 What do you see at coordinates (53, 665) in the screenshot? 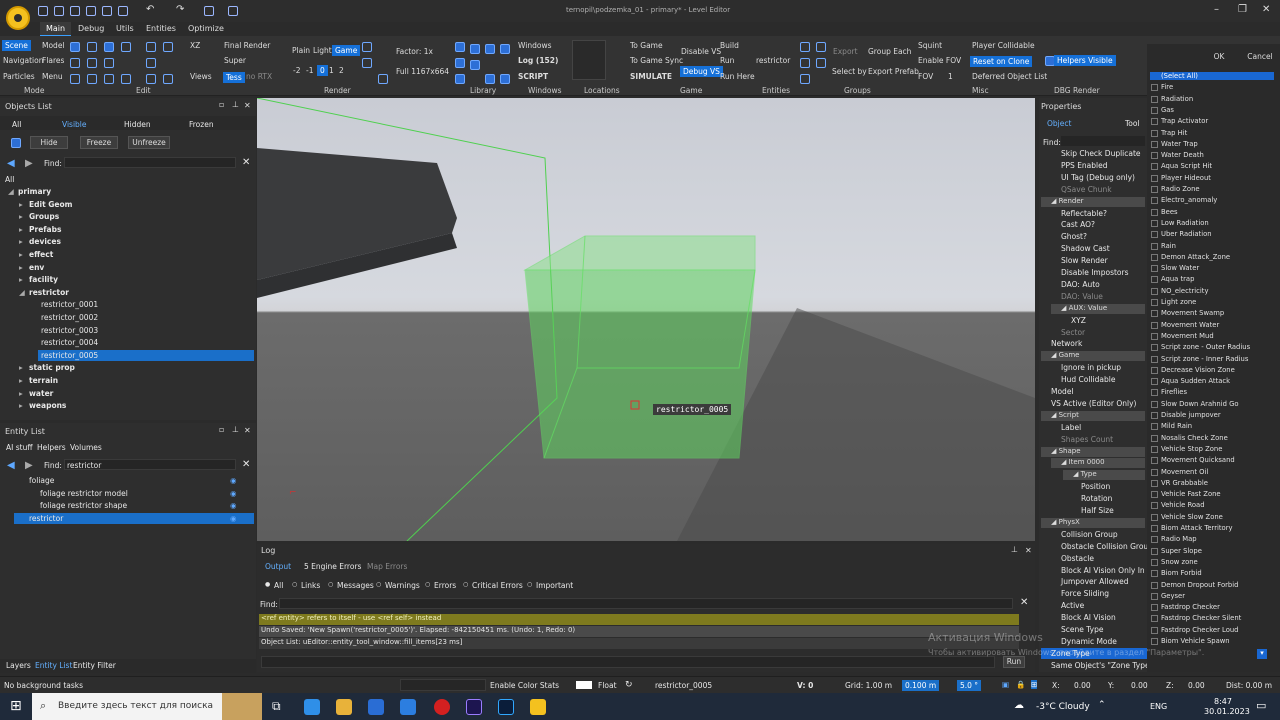
I see `tab-entity-list: Entity List` at bounding box center [53, 665].